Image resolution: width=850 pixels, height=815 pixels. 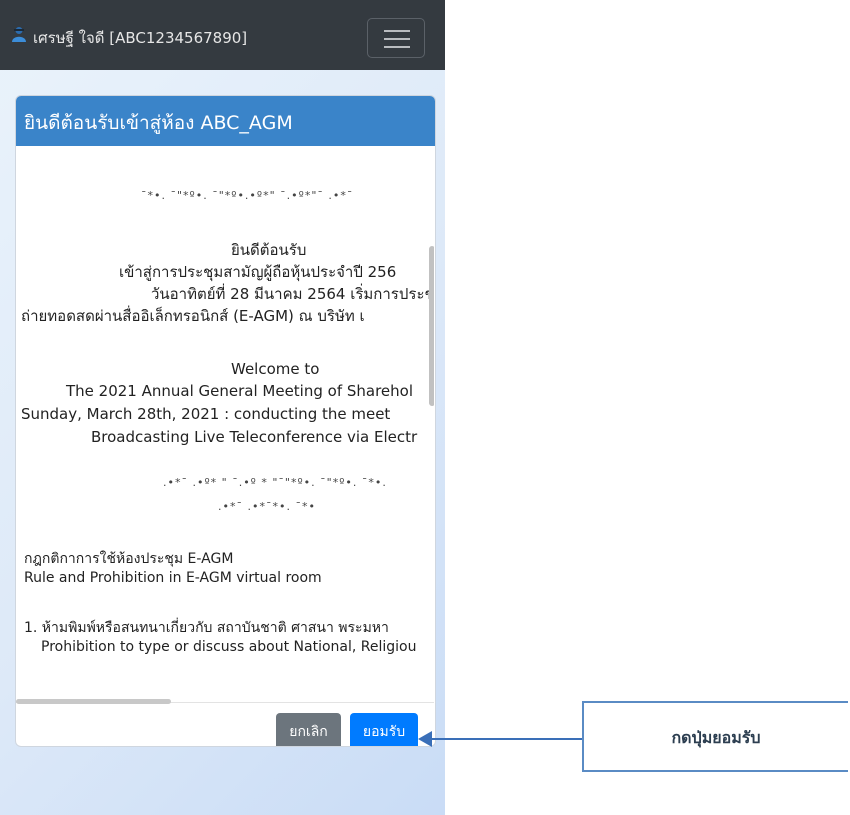 I want to click on user-name-label: เศรษฐี ใจดี [ABC1234567890], so click(x=140, y=38).